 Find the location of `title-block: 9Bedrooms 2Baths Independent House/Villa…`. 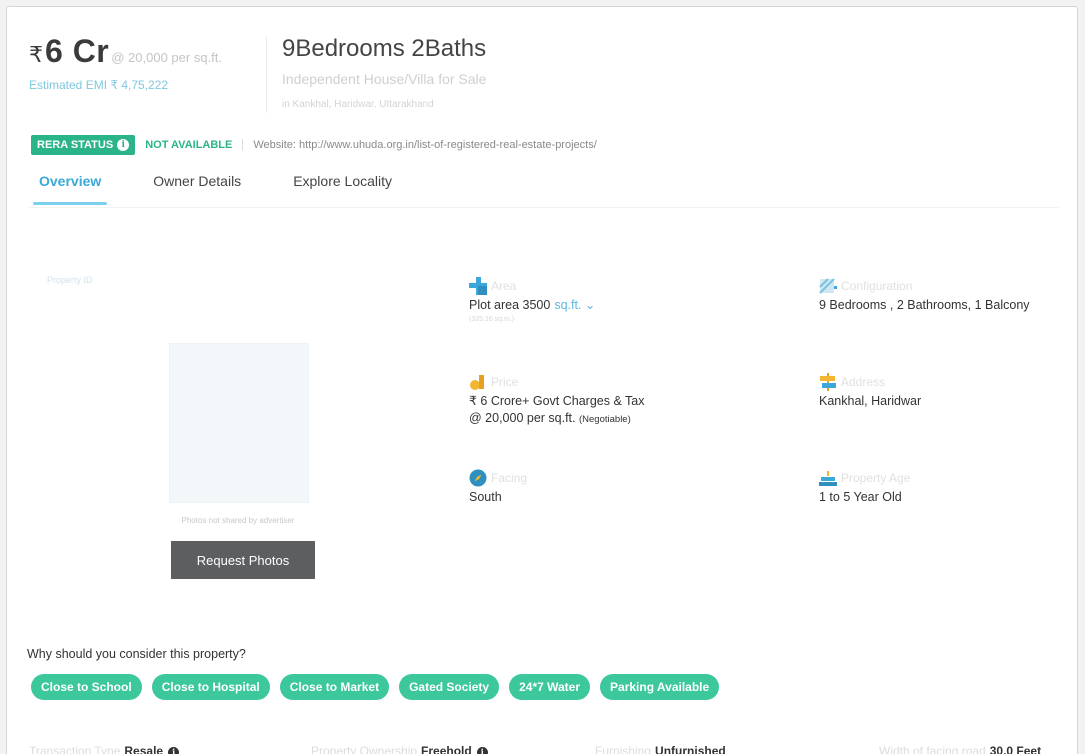

title-block: 9Bedrooms 2Baths Independent House/Villa… is located at coordinates (384, 72).